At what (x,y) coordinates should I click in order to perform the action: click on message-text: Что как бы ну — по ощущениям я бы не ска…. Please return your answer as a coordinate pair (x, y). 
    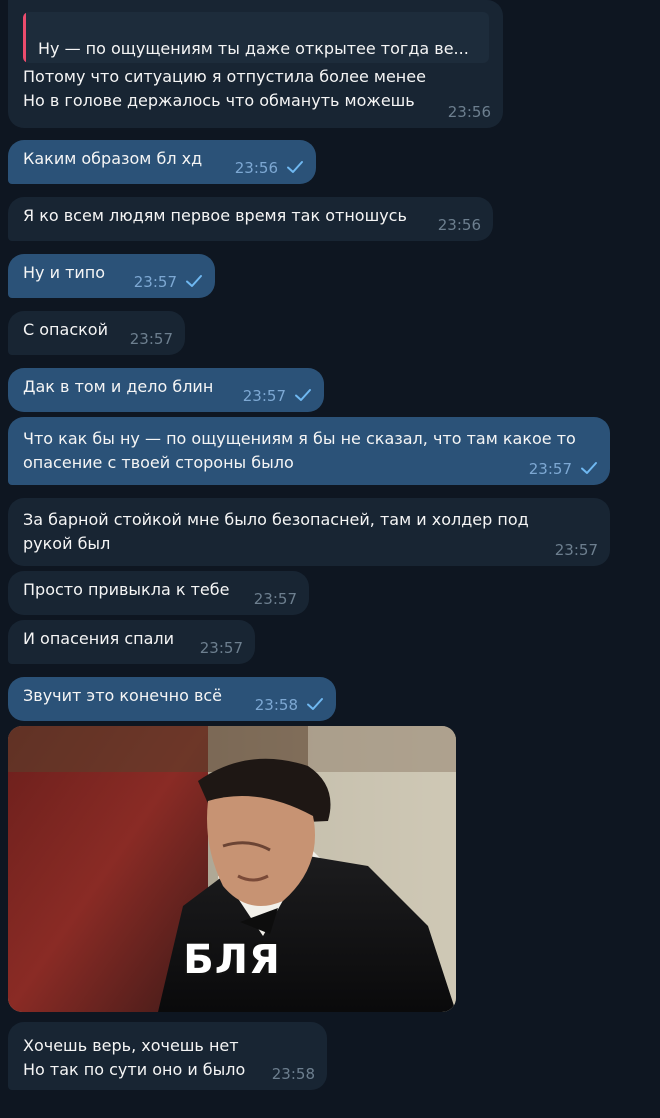
    Looking at the image, I should click on (299, 450).